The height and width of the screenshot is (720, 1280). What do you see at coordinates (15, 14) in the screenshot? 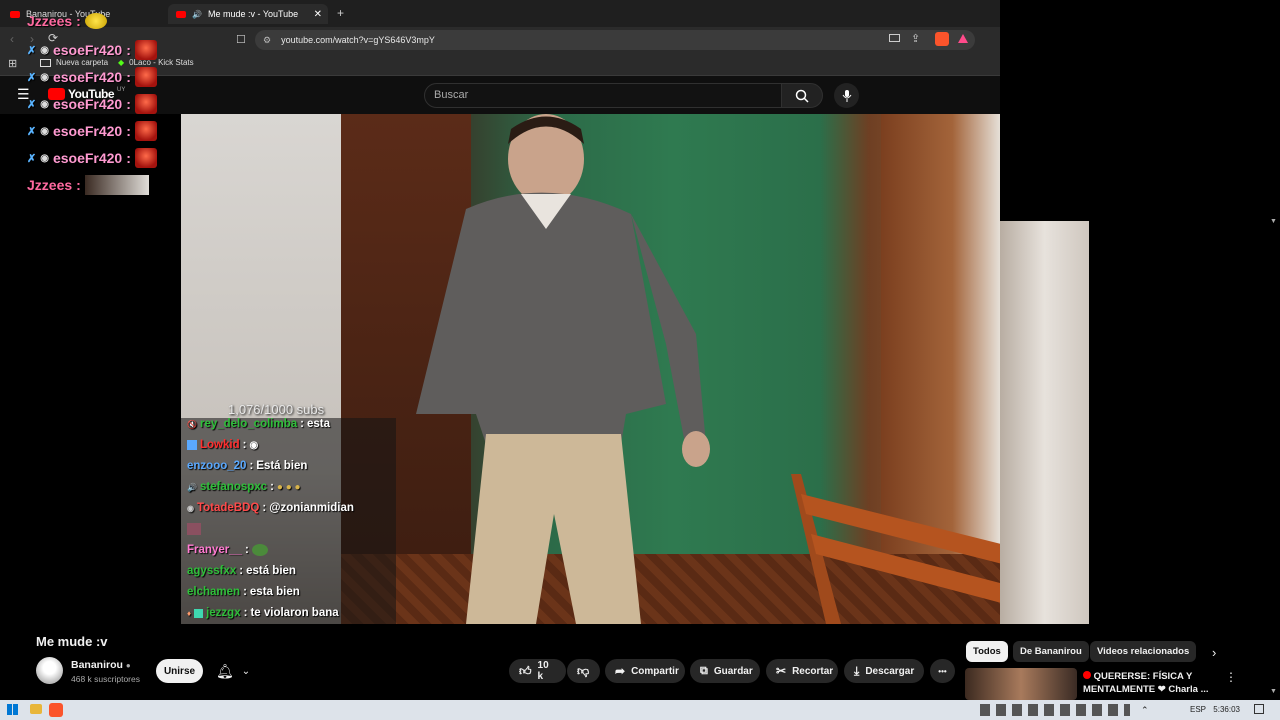
I see `youtube-favicon-icon` at bounding box center [15, 14].